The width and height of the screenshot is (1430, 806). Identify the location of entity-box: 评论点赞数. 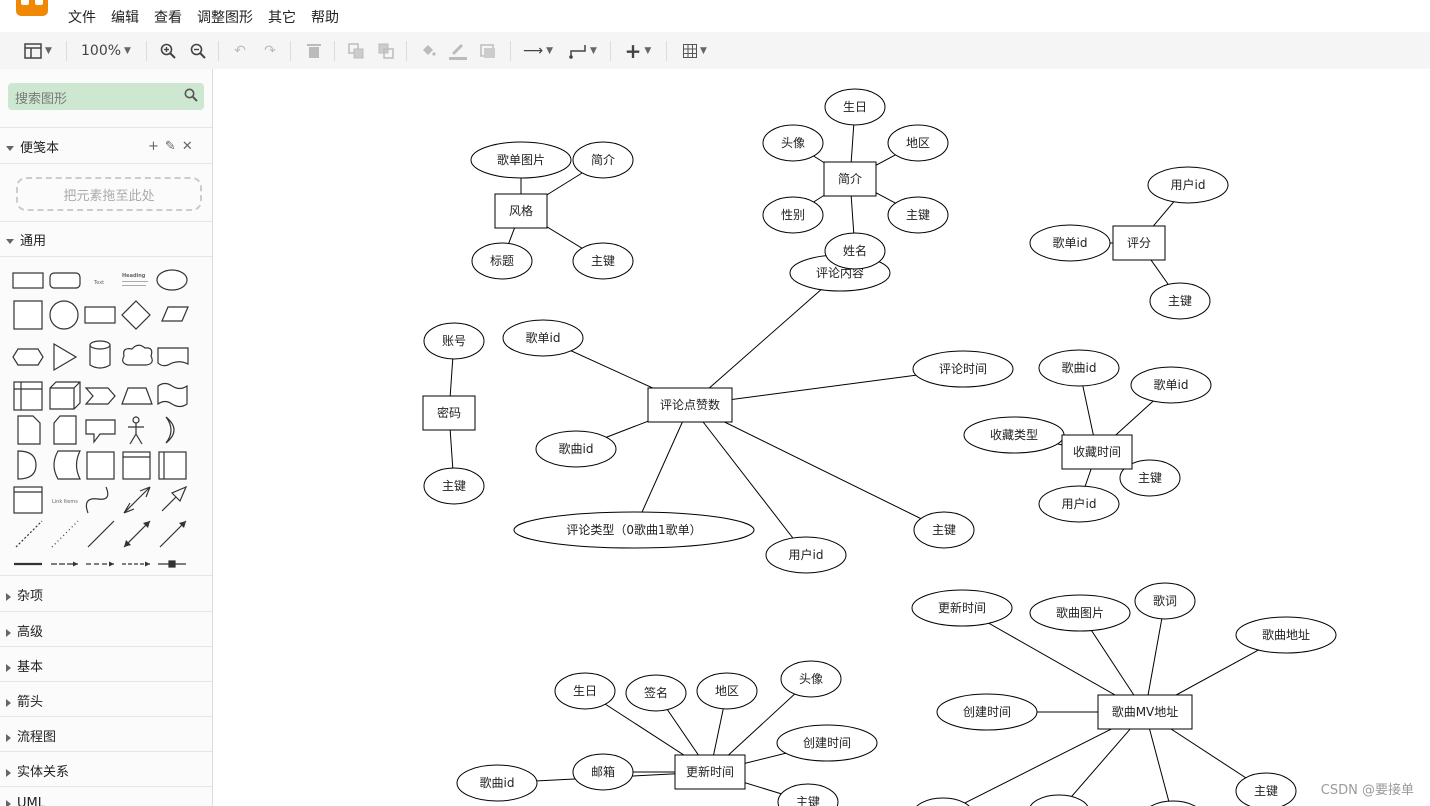
(690, 405).